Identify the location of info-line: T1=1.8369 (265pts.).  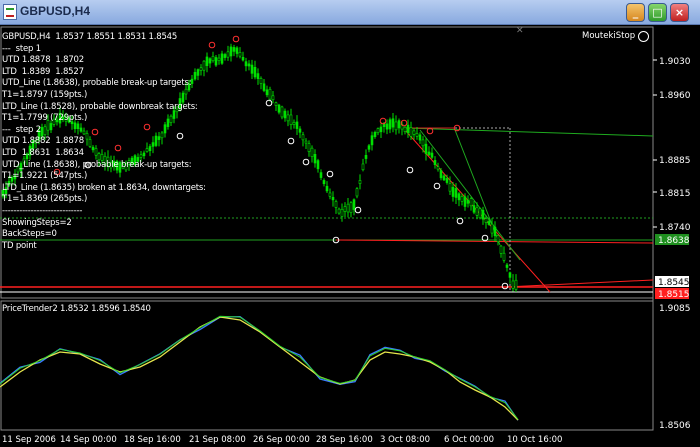
(45, 199).